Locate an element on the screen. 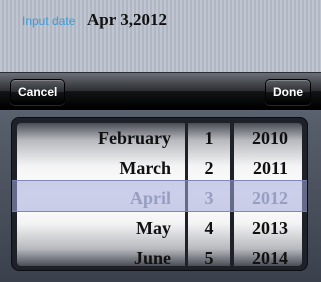  month-option: February is located at coordinates (101, 138).